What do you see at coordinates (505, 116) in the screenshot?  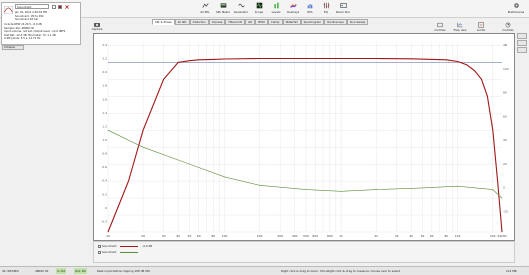 I see `y-right-tick-label: 60` at bounding box center [505, 116].